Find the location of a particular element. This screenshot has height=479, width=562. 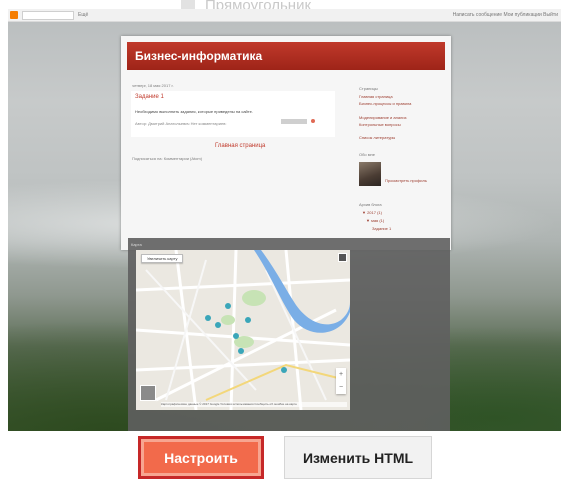

map-tiles is located at coordinates (243, 330).